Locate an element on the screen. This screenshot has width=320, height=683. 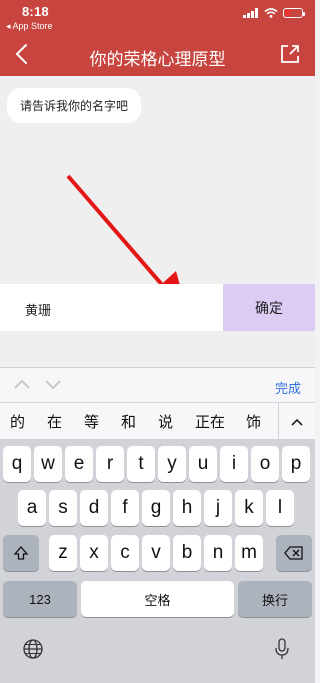
page-title: 你的荣格心理原型 is located at coordinates (157, 59).